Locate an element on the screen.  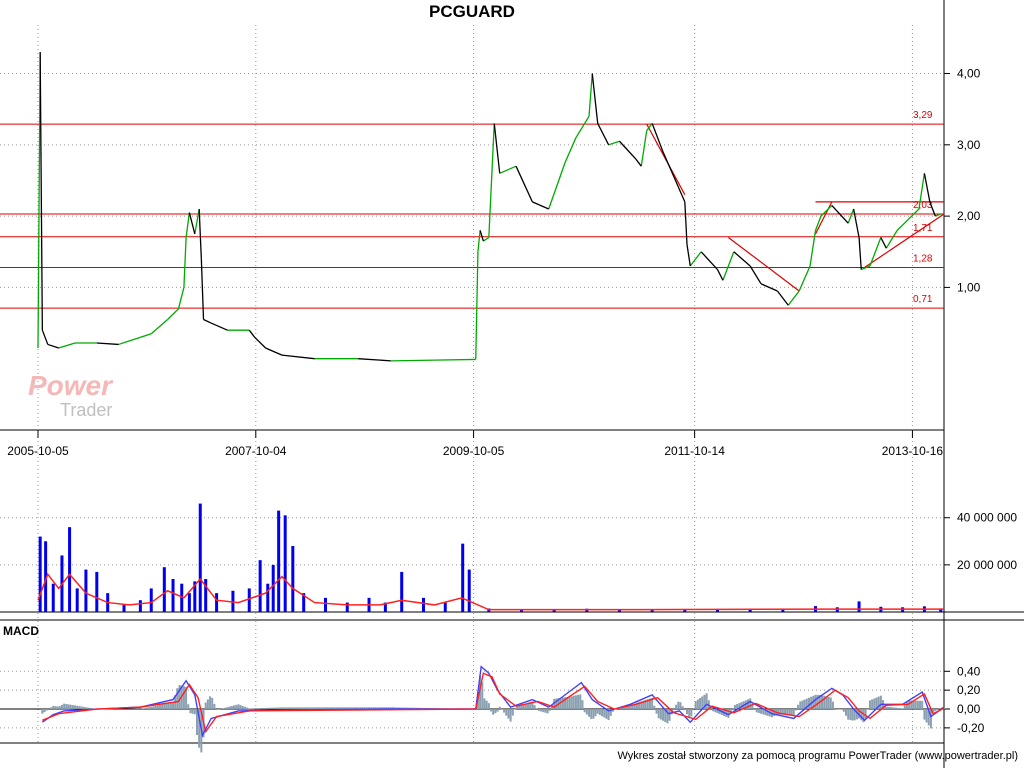
watermark-text: Trader is located at coordinates (86, 410).